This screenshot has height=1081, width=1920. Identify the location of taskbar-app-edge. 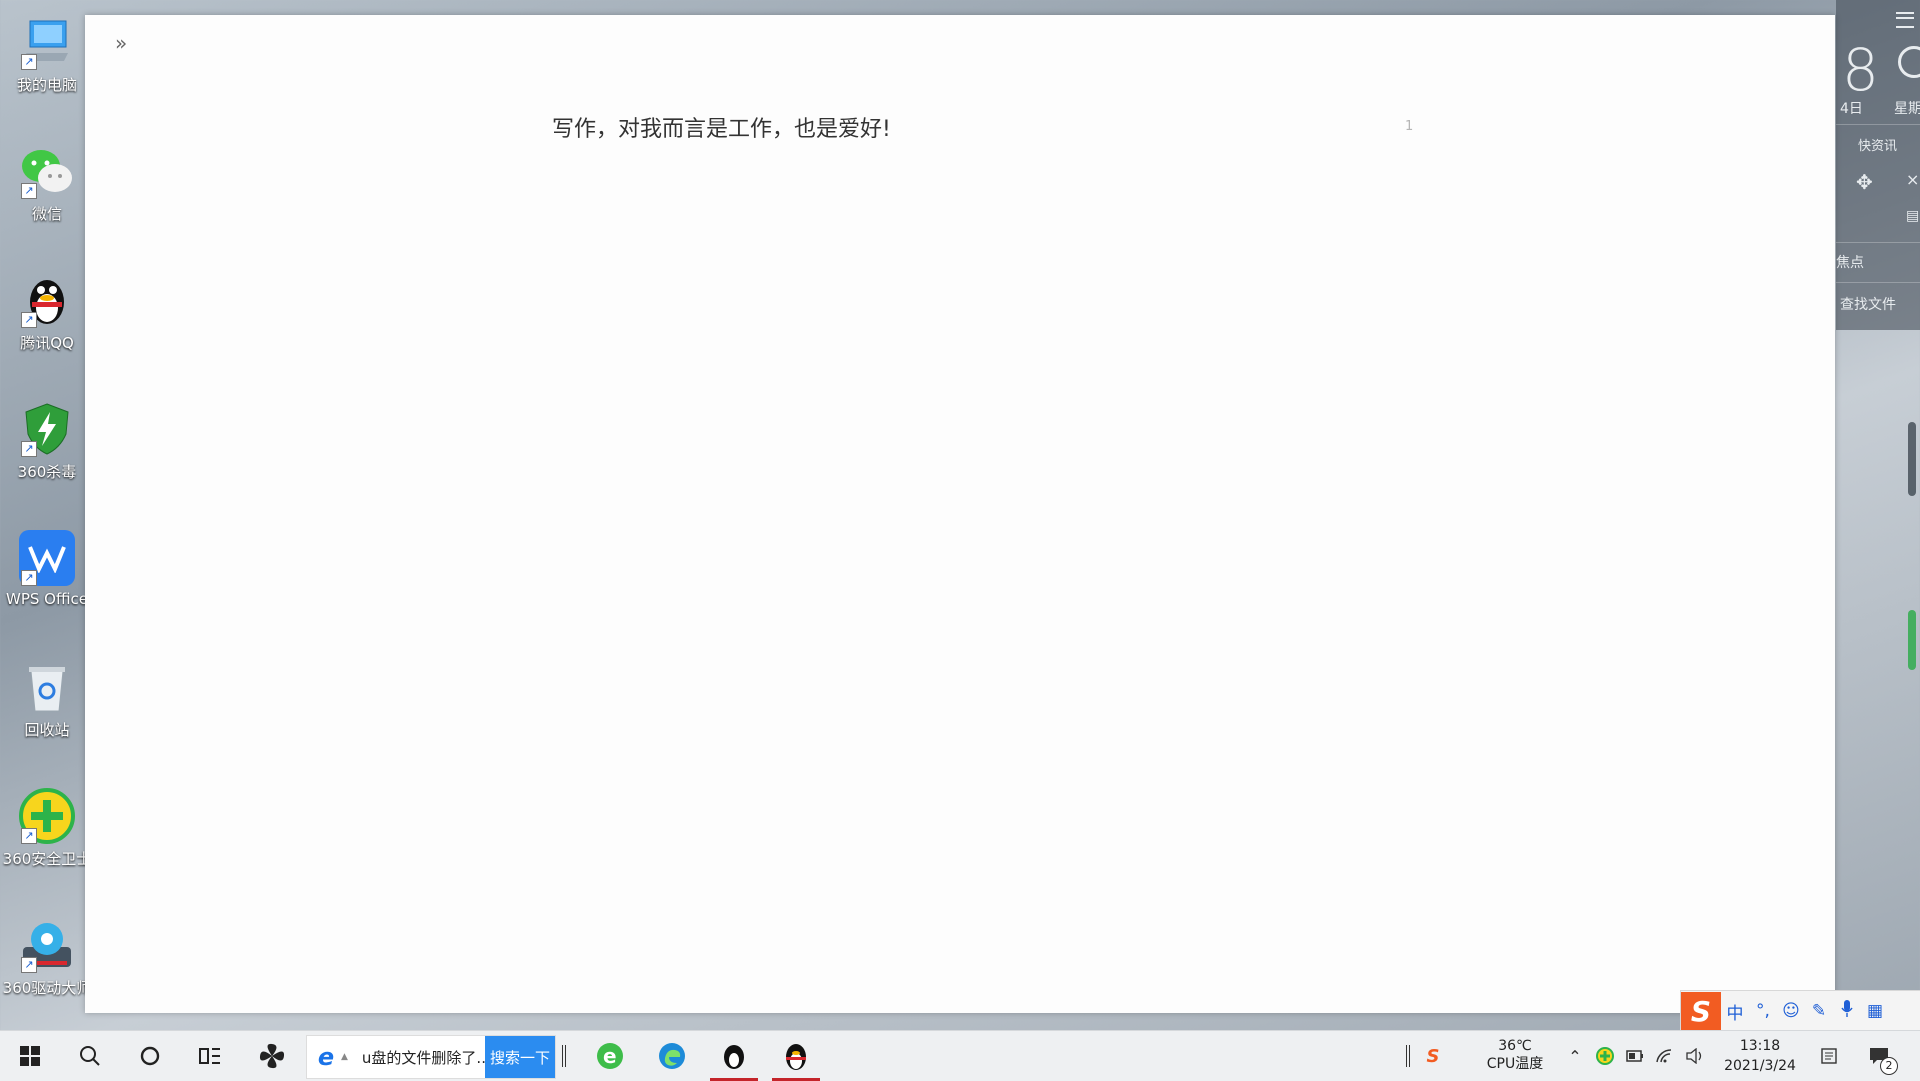
(672, 1056).